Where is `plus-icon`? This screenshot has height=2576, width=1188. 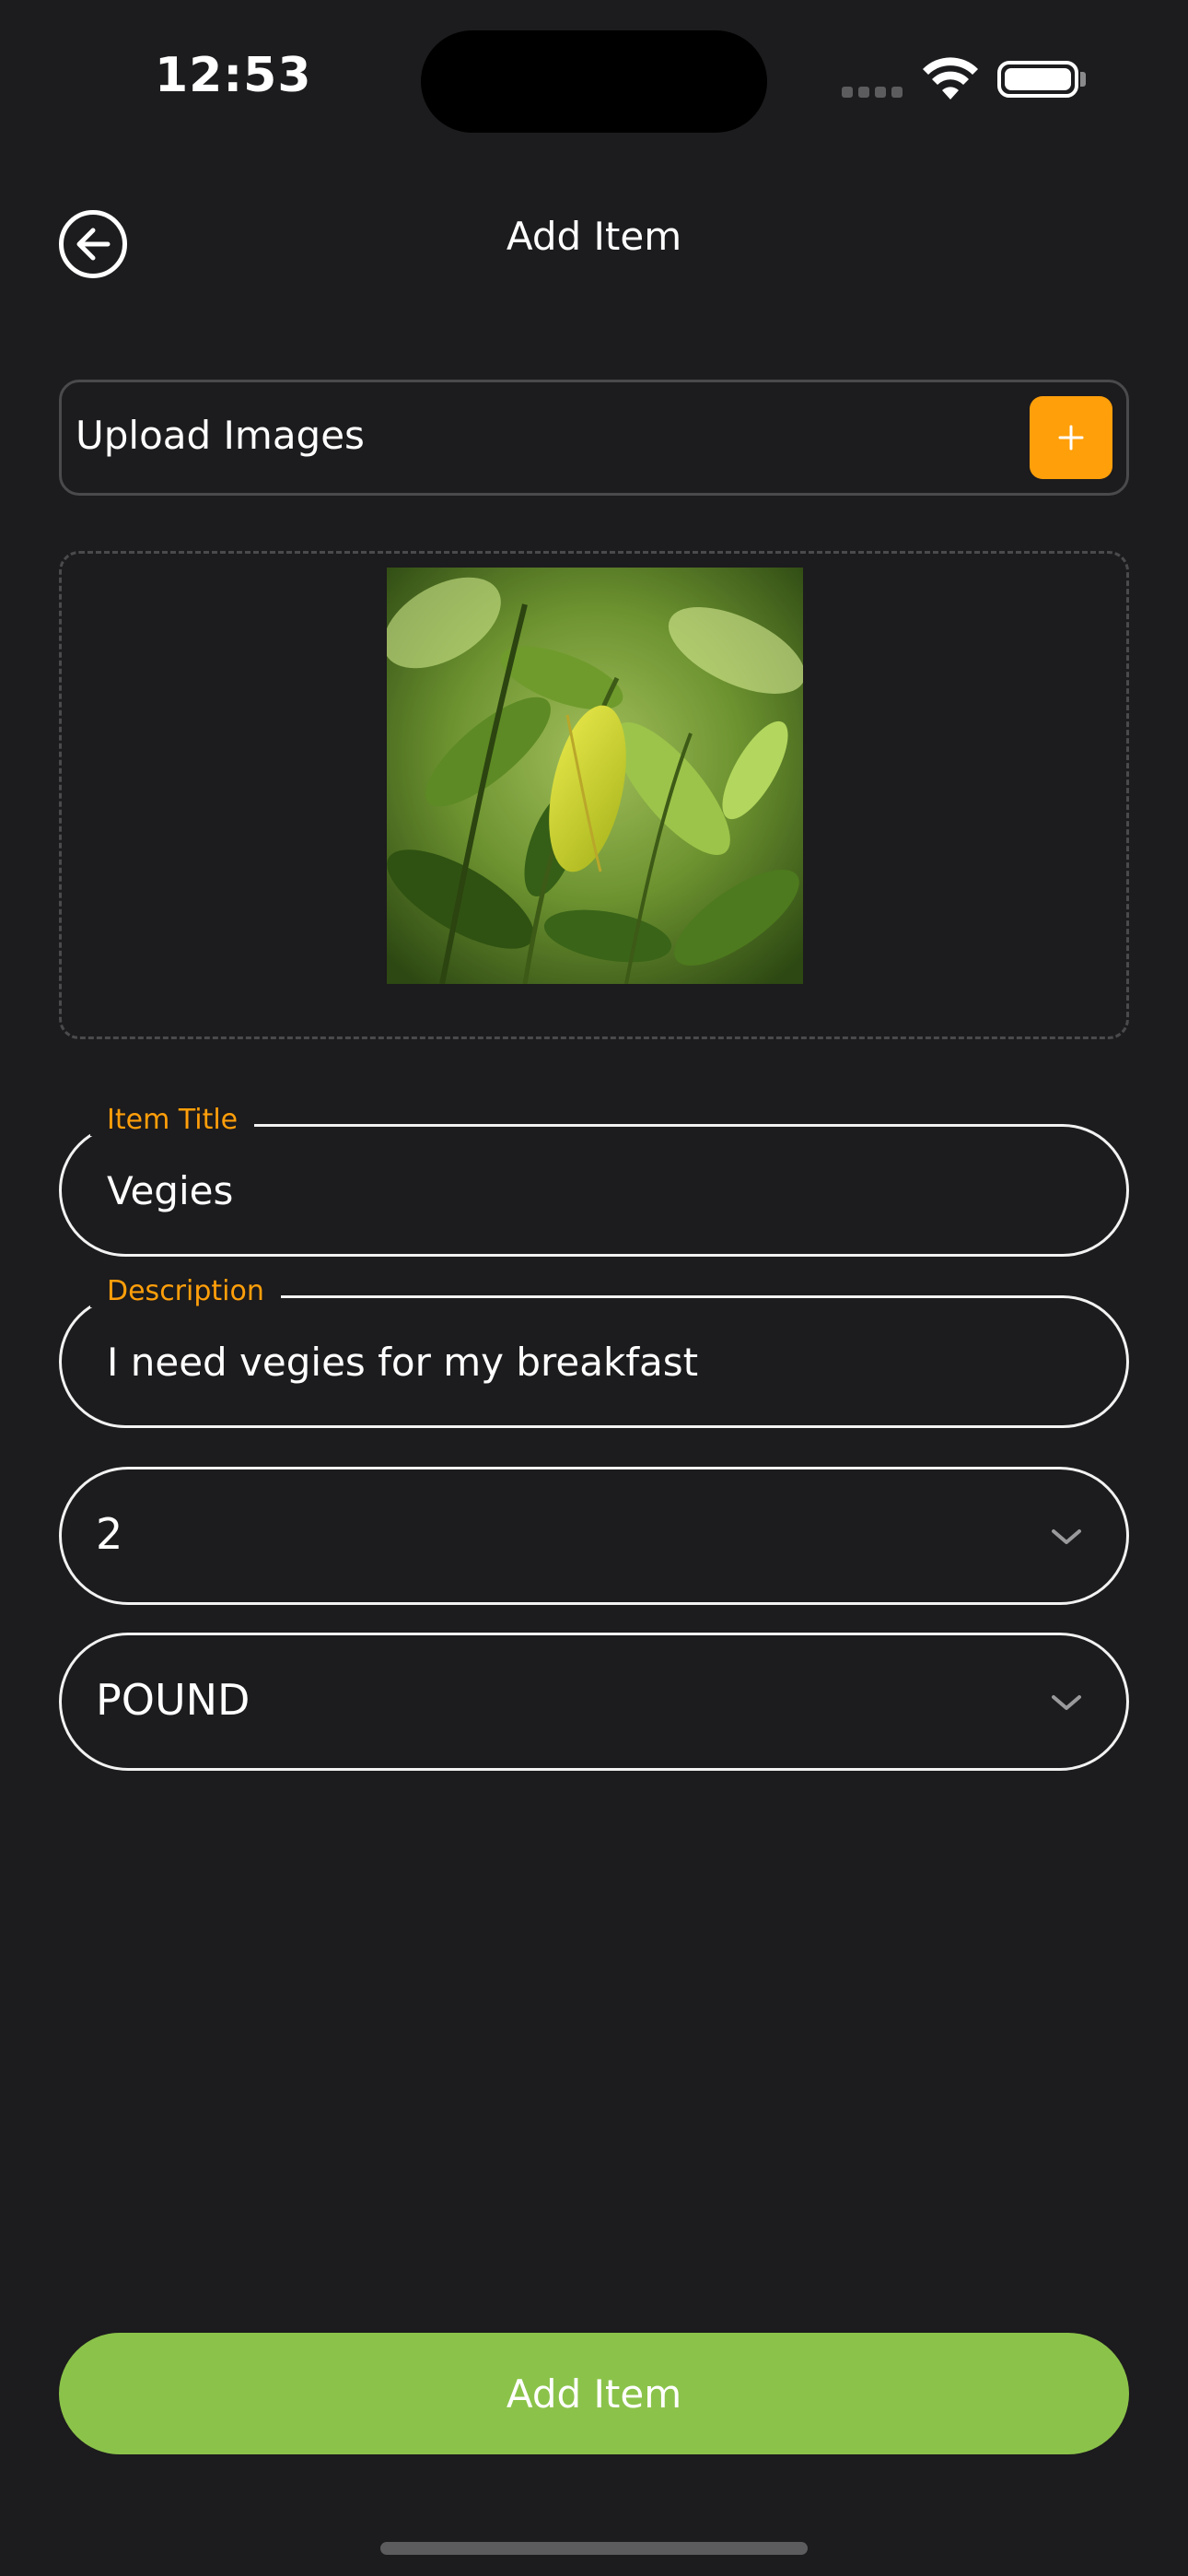 plus-icon is located at coordinates (1071, 438).